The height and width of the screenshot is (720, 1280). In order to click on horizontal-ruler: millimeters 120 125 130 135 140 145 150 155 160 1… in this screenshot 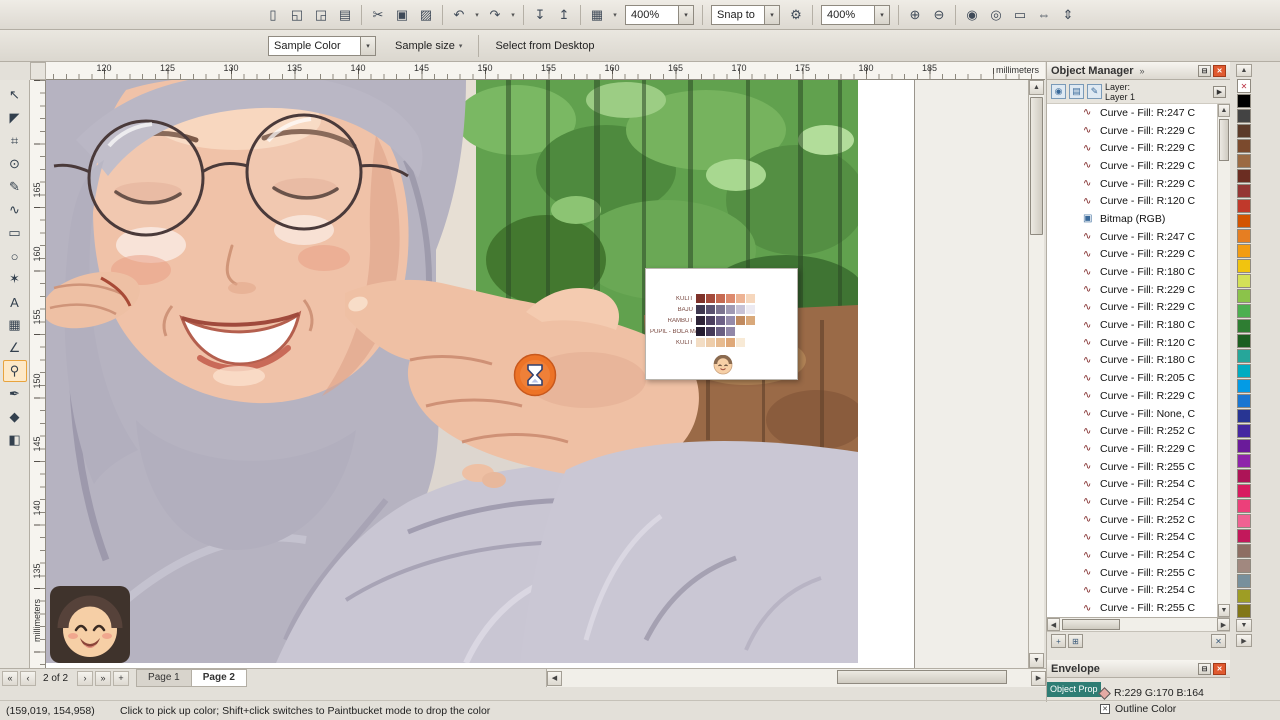, I will do `click(545, 71)`.